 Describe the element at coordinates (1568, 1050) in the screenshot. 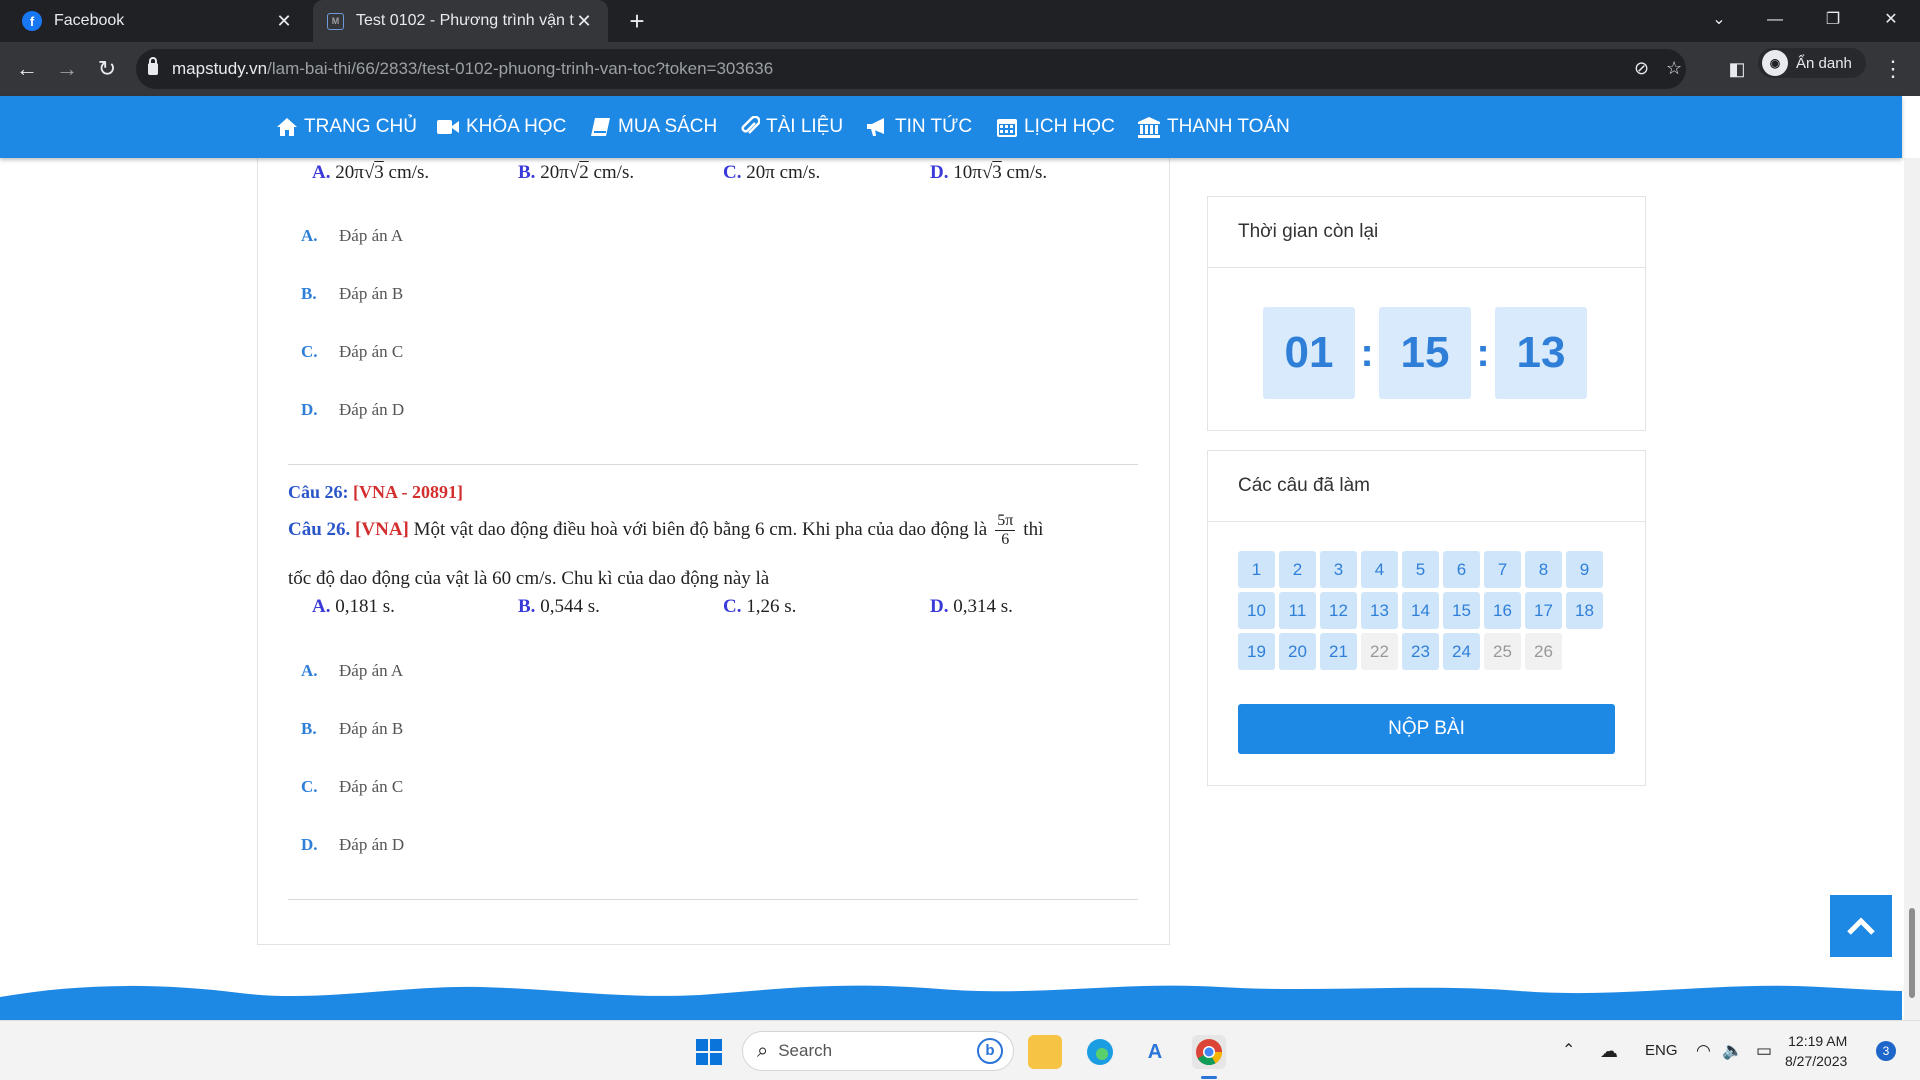

I see `chevron-up-icon: ⌃` at that location.